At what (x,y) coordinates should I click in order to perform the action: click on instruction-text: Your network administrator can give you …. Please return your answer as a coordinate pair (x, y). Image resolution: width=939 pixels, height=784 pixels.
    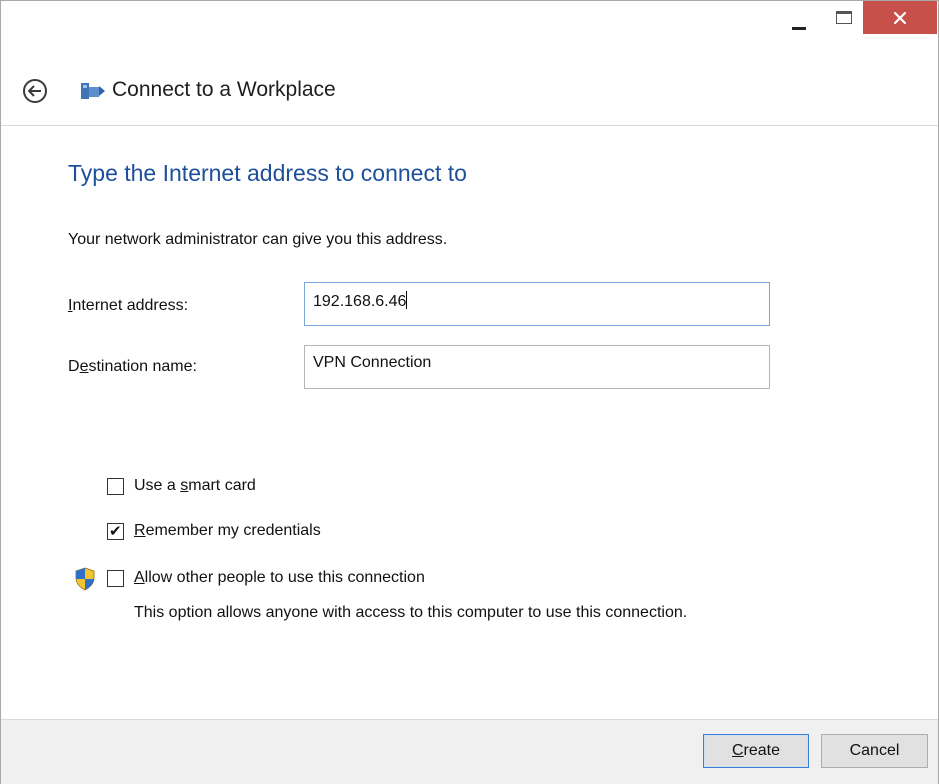
    Looking at the image, I should click on (258, 239).